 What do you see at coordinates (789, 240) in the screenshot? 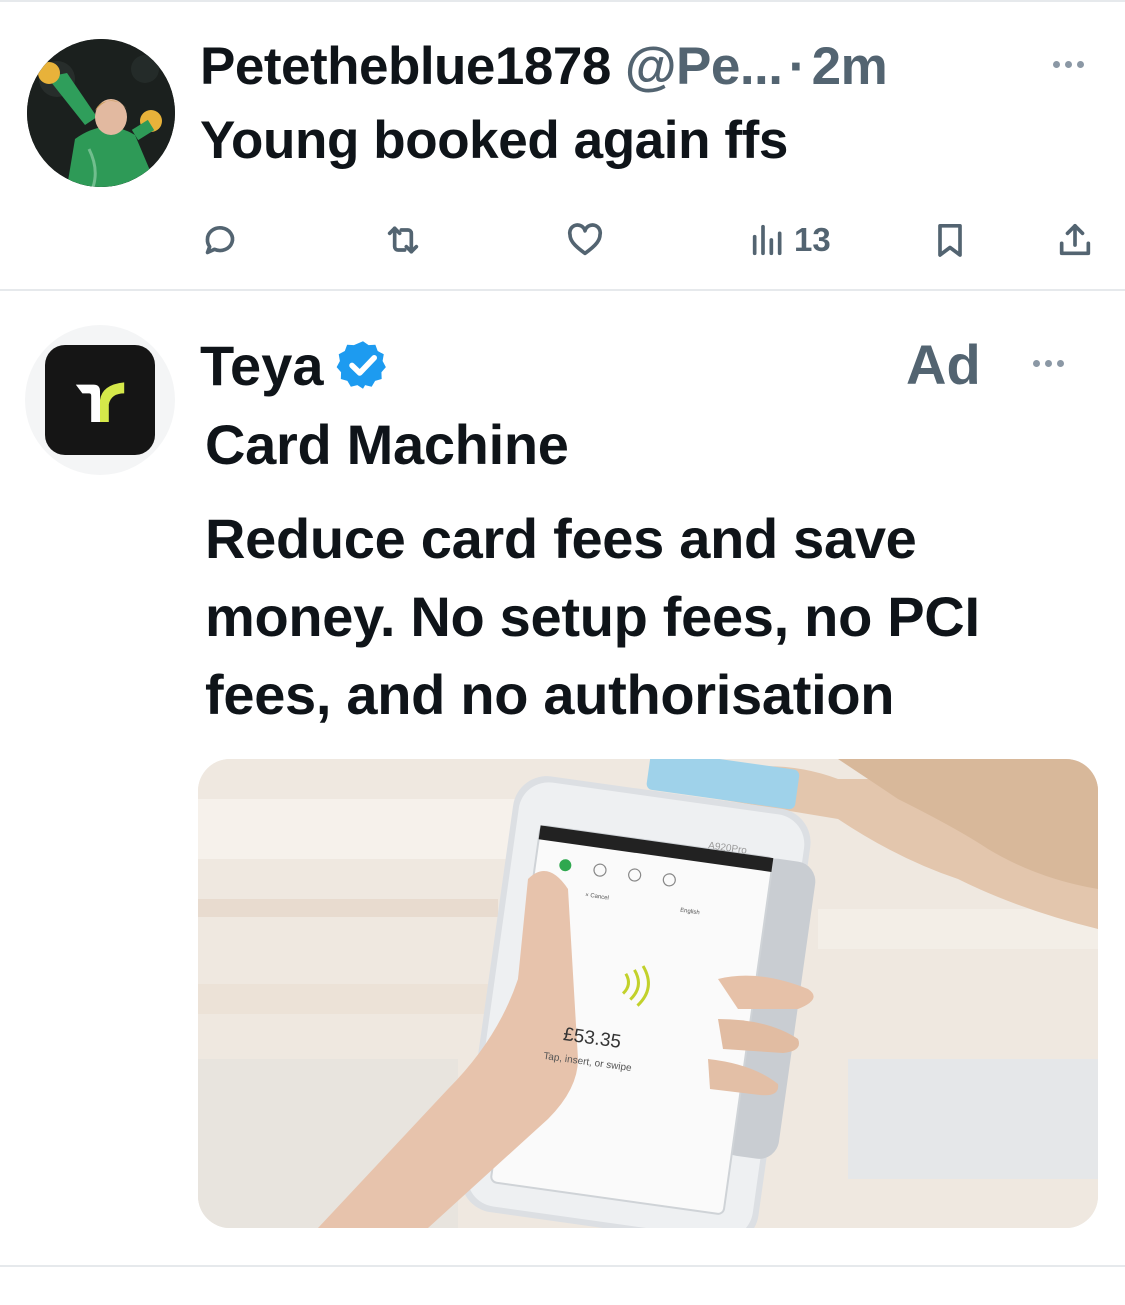
I see `views-button: 13` at bounding box center [789, 240].